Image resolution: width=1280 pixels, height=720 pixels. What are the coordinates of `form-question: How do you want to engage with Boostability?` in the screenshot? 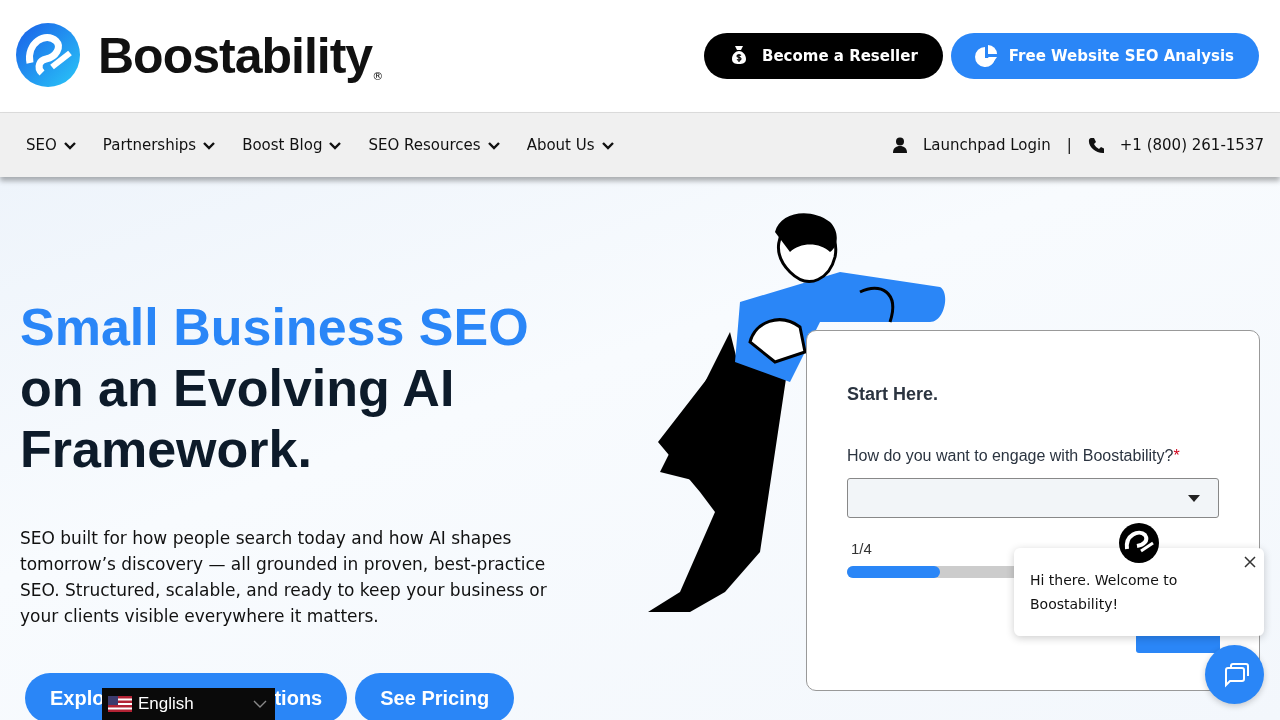 It's located at (1010, 456).